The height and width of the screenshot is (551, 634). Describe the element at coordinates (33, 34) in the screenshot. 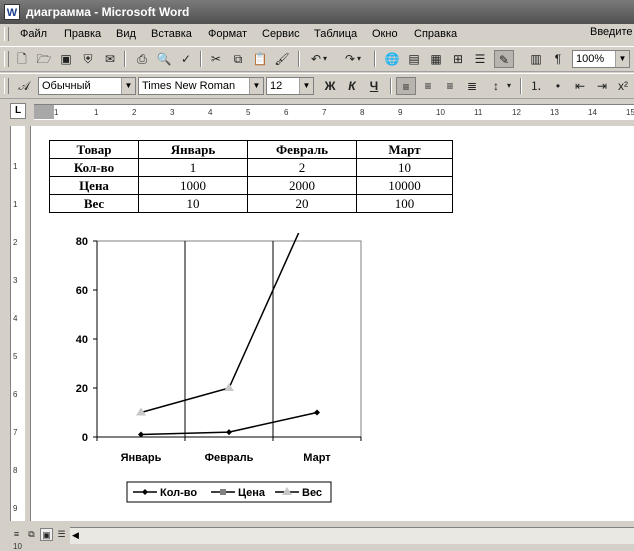

I see `menu-file: Файл` at that location.